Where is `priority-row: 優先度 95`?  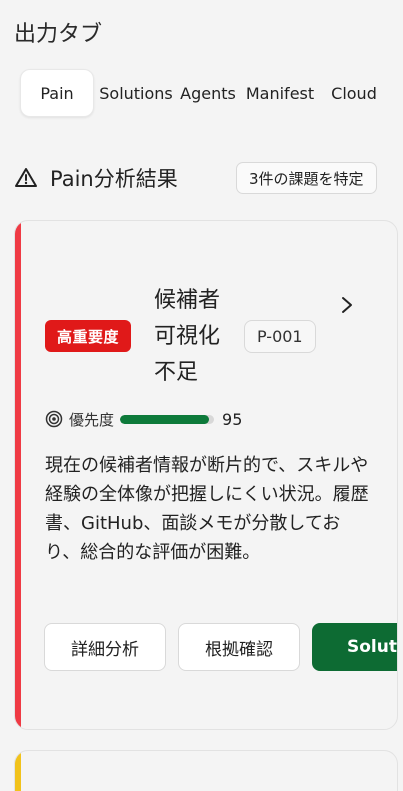 priority-row: 優先度 95 is located at coordinates (143, 419).